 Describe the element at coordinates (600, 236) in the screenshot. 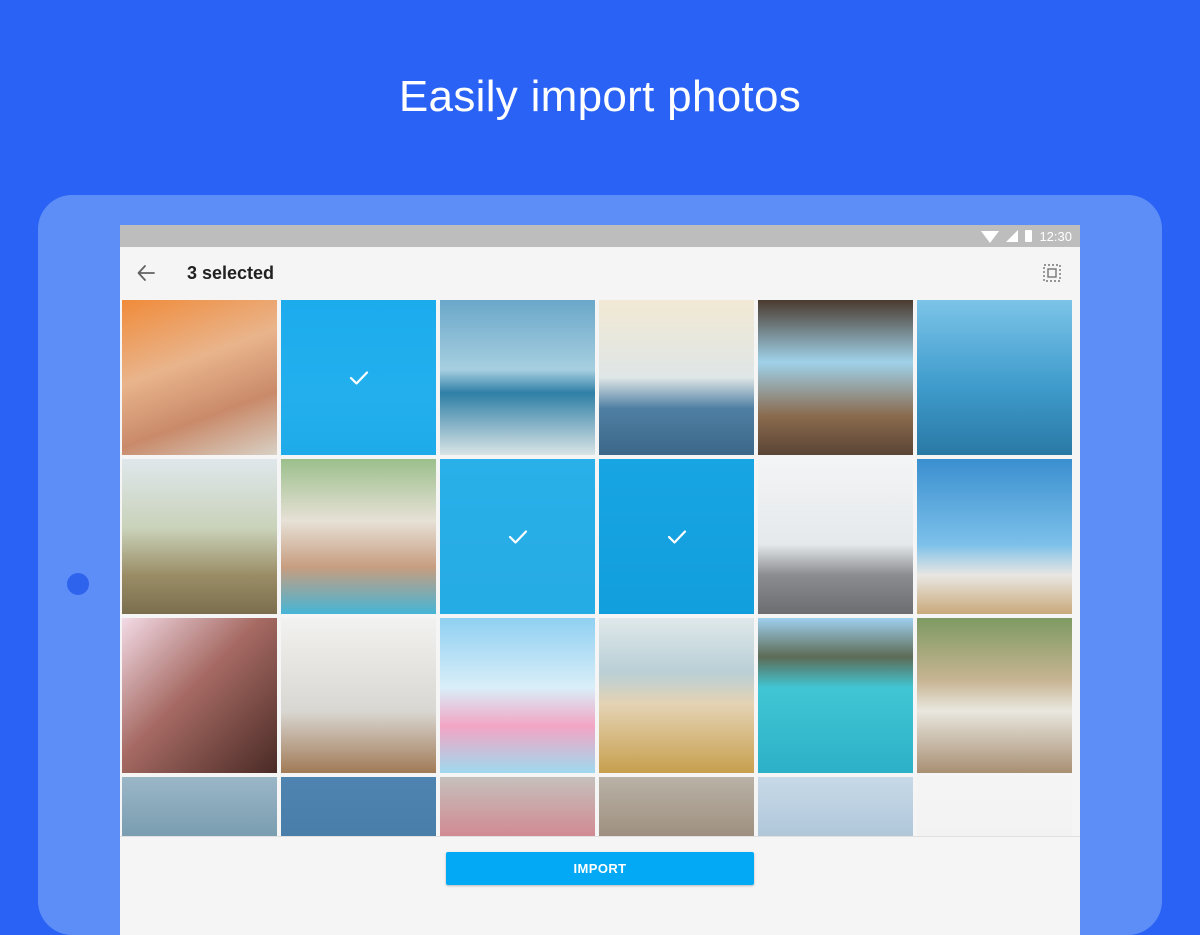

I see `status-bar: 12:30` at that location.